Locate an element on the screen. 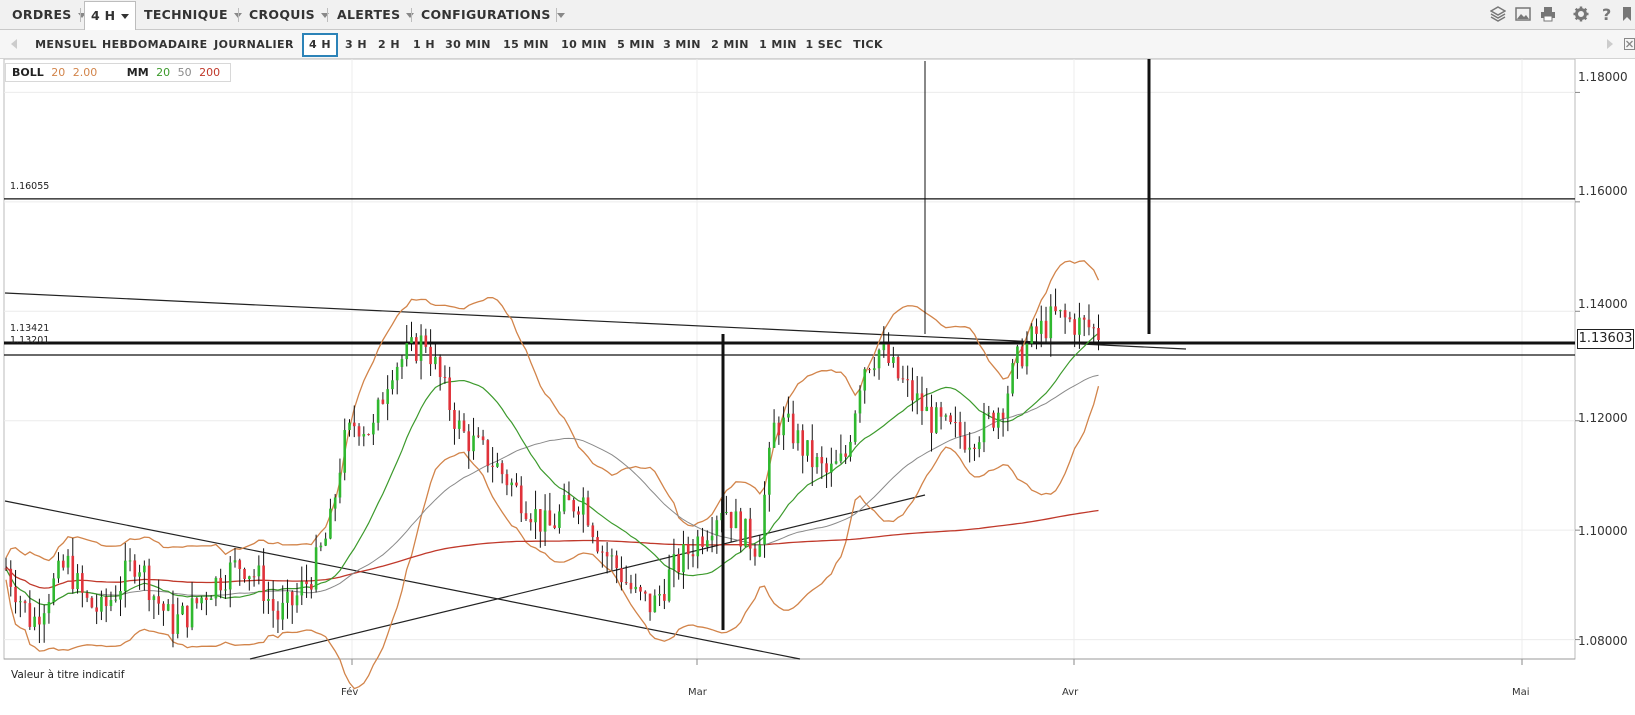 This screenshot has width=1635, height=715. menu-separator is located at coordinates (238, 15).